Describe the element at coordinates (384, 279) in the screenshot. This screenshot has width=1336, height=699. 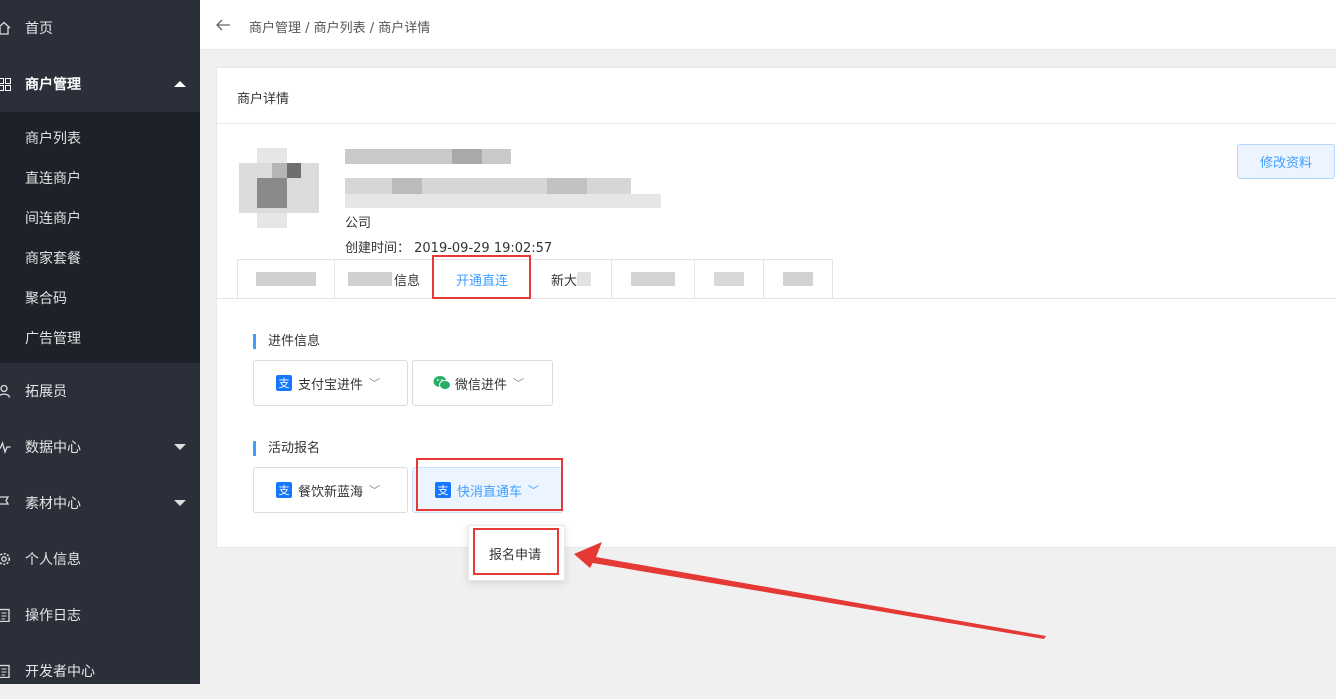
I see `tab-info: 信息` at that location.